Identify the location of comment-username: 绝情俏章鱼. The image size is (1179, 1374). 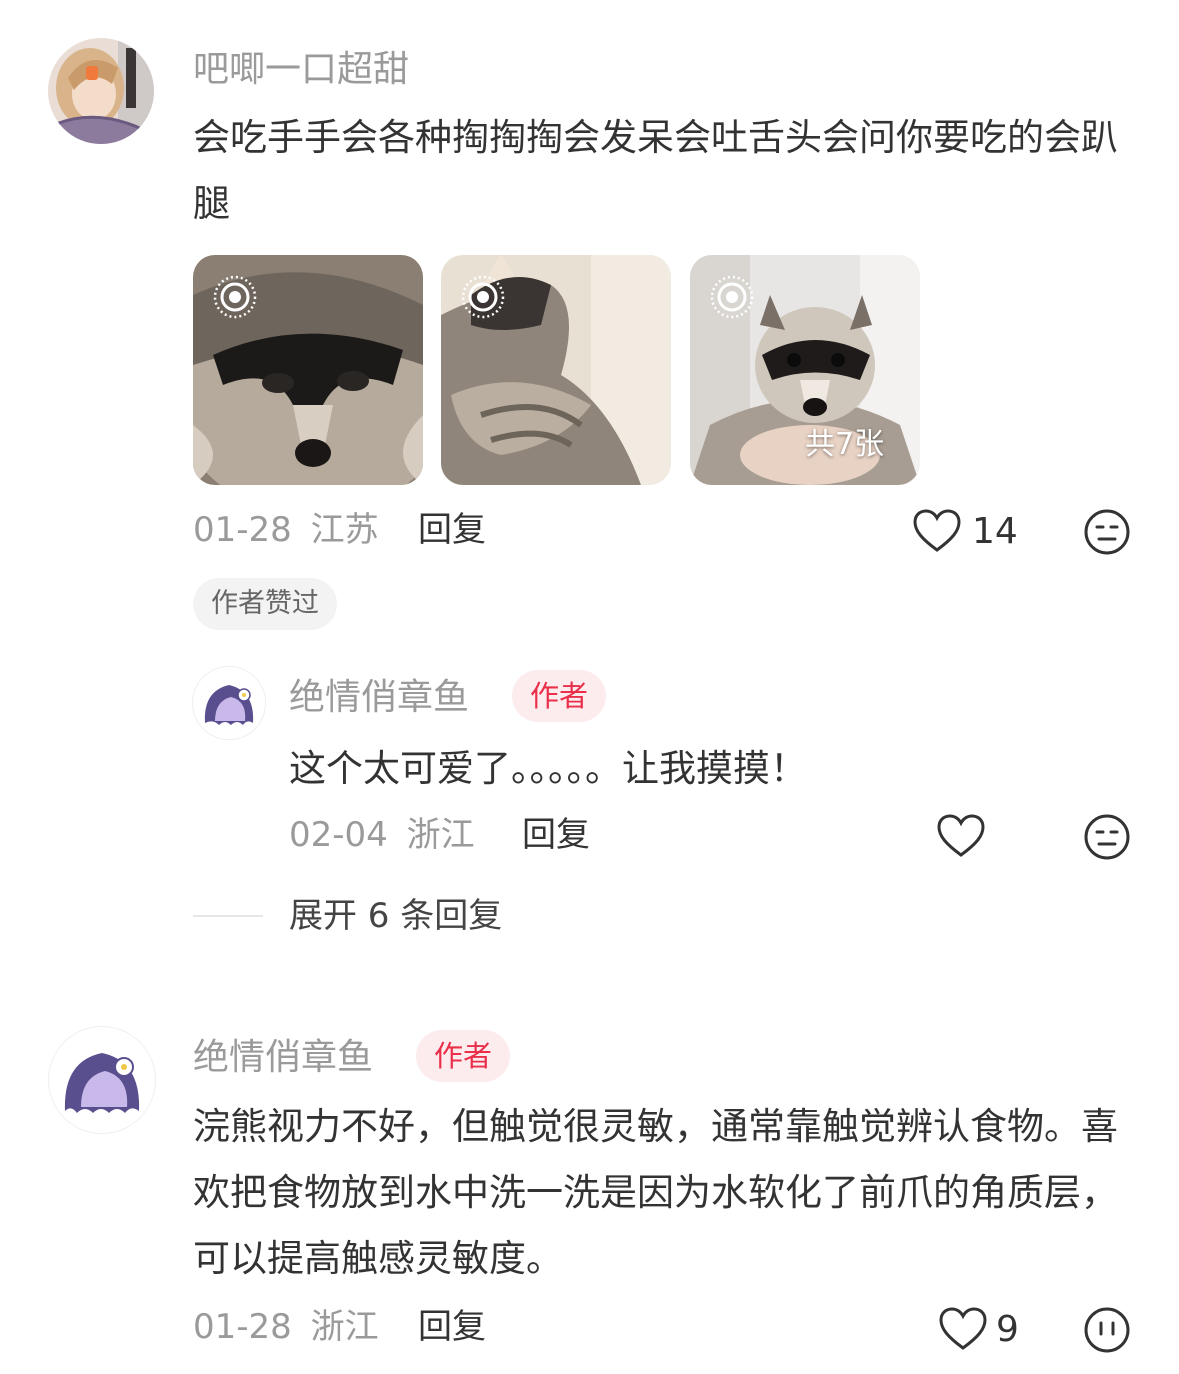
(283, 1058).